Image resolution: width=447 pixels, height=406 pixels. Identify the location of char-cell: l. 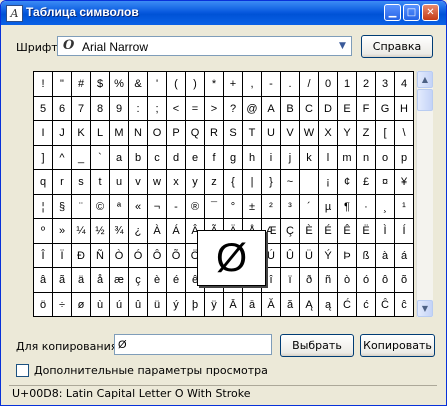
(328, 158).